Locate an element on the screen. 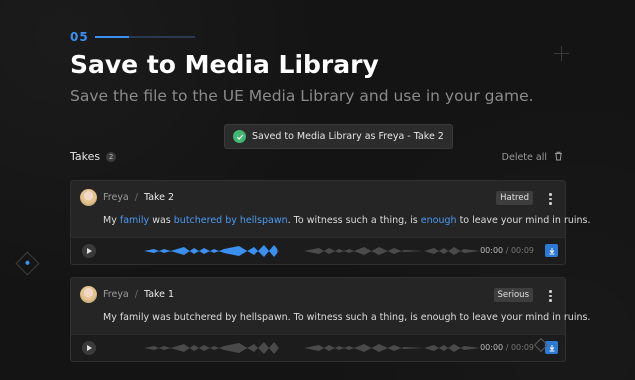  line-segment: was is located at coordinates (161, 220).